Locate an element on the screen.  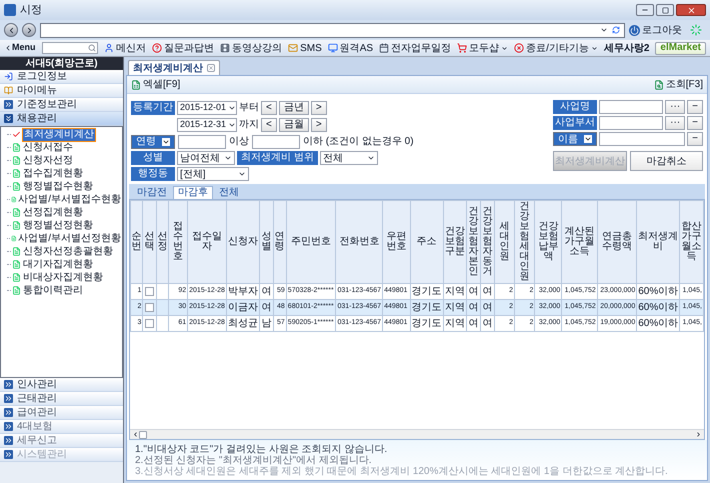
login-icon is located at coordinates (8, 76).